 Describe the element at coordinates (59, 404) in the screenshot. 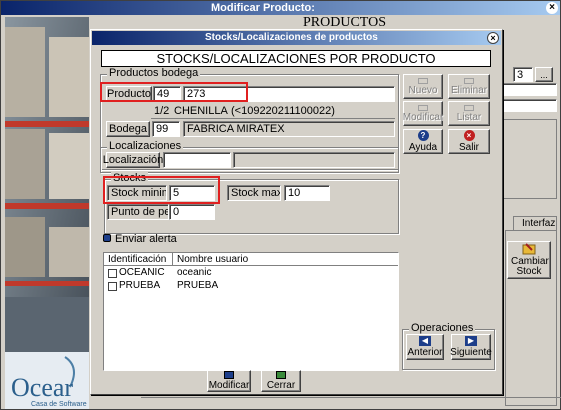

I see `brand-tagline: Casa de Software` at that location.